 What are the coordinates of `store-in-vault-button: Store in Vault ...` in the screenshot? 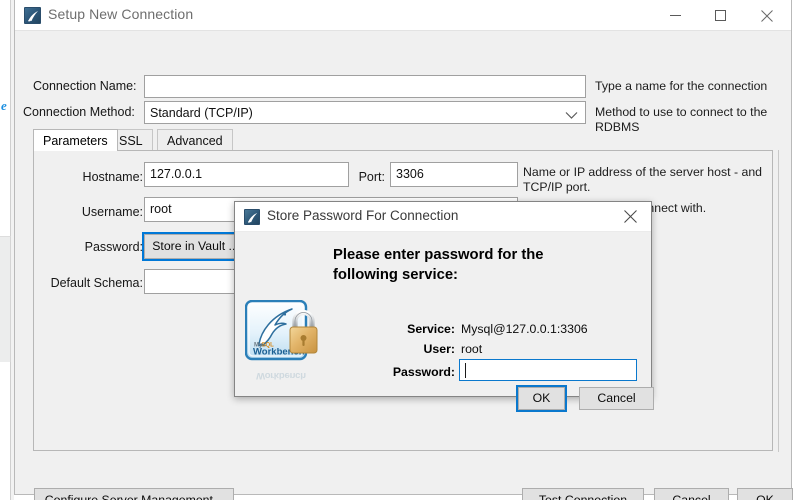 It's located at (195, 246).